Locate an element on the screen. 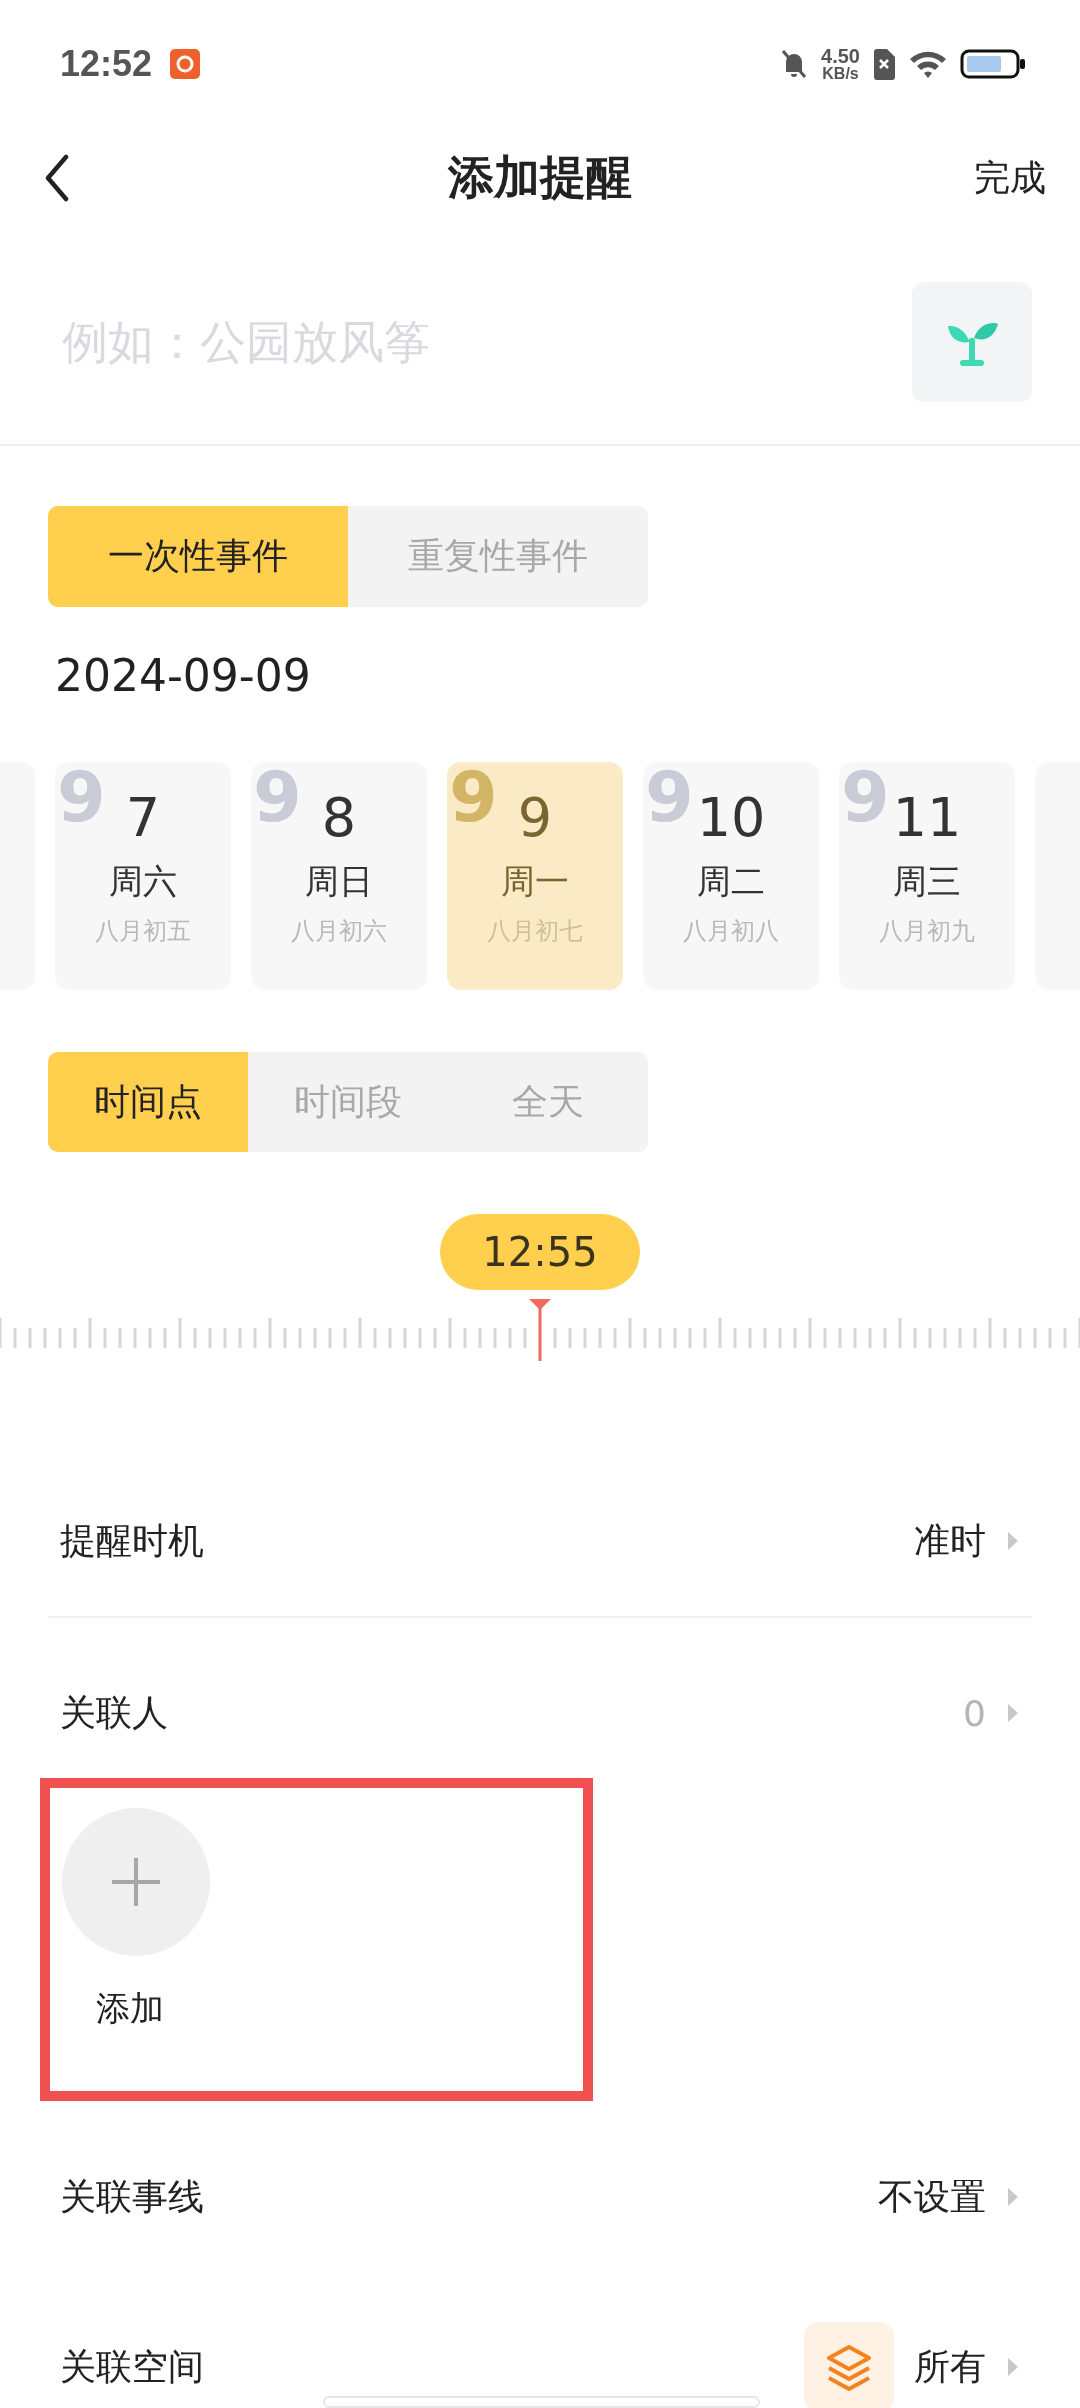 The image size is (1080, 2408). day-number: 10 is located at coordinates (731, 818).